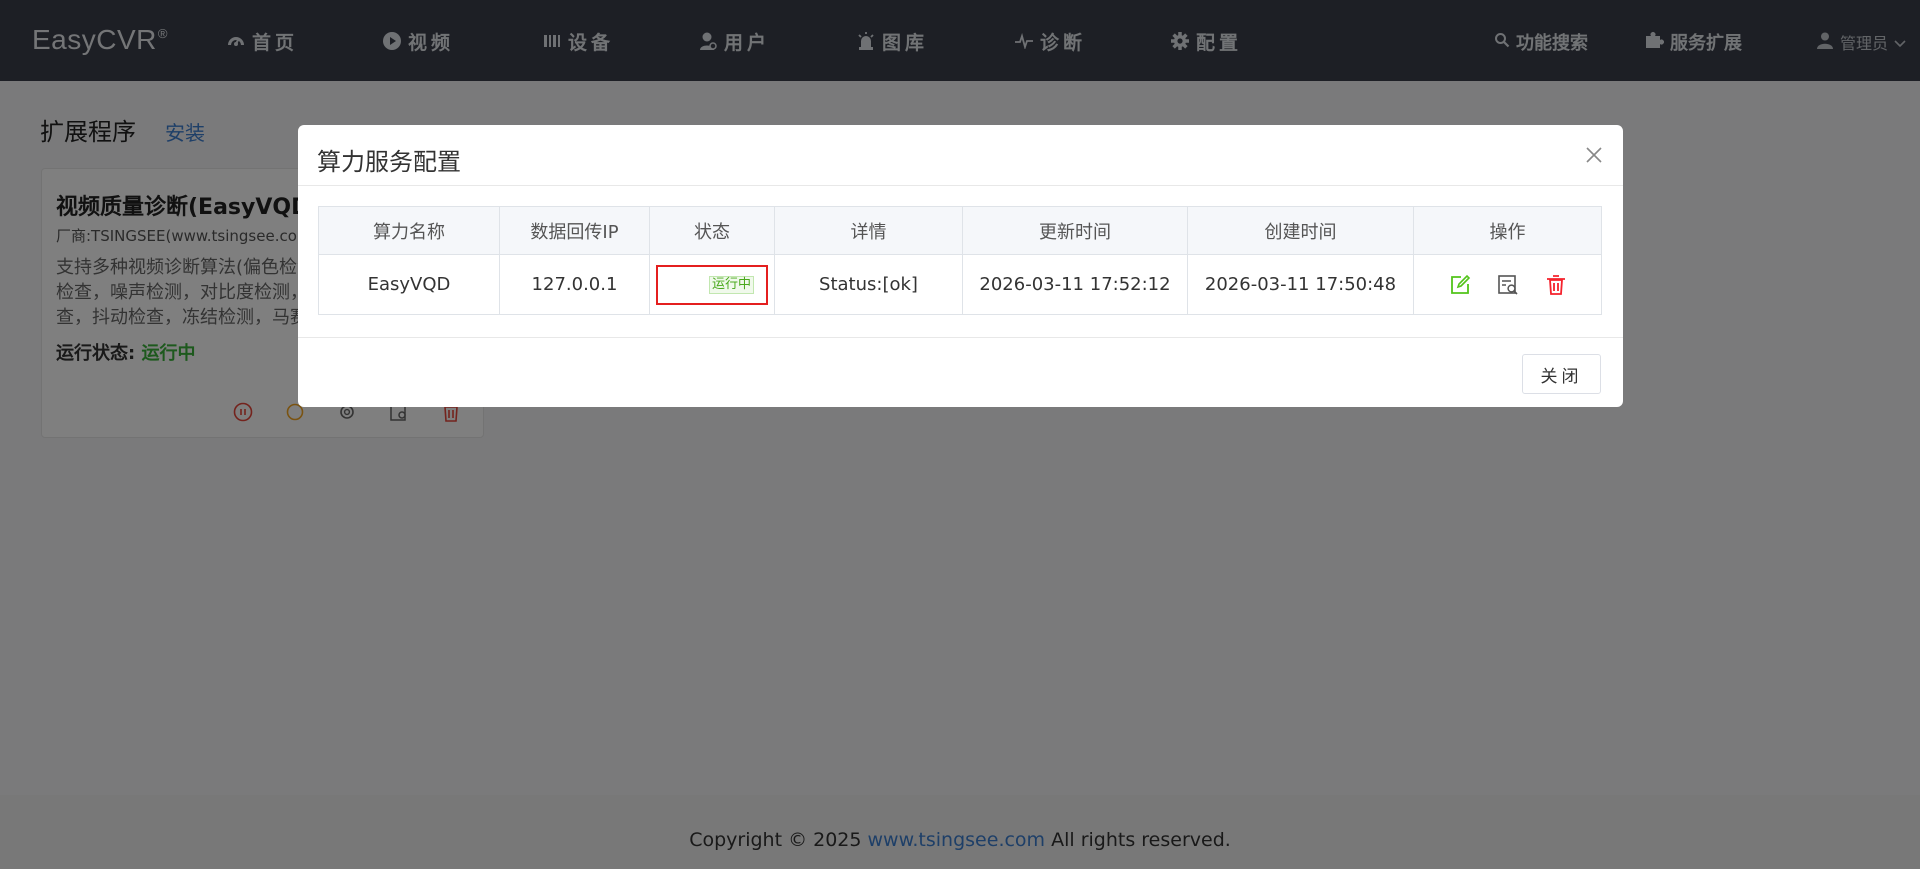  What do you see at coordinates (868, 284) in the screenshot?
I see `cell-detail: Status:[ok]` at bounding box center [868, 284].